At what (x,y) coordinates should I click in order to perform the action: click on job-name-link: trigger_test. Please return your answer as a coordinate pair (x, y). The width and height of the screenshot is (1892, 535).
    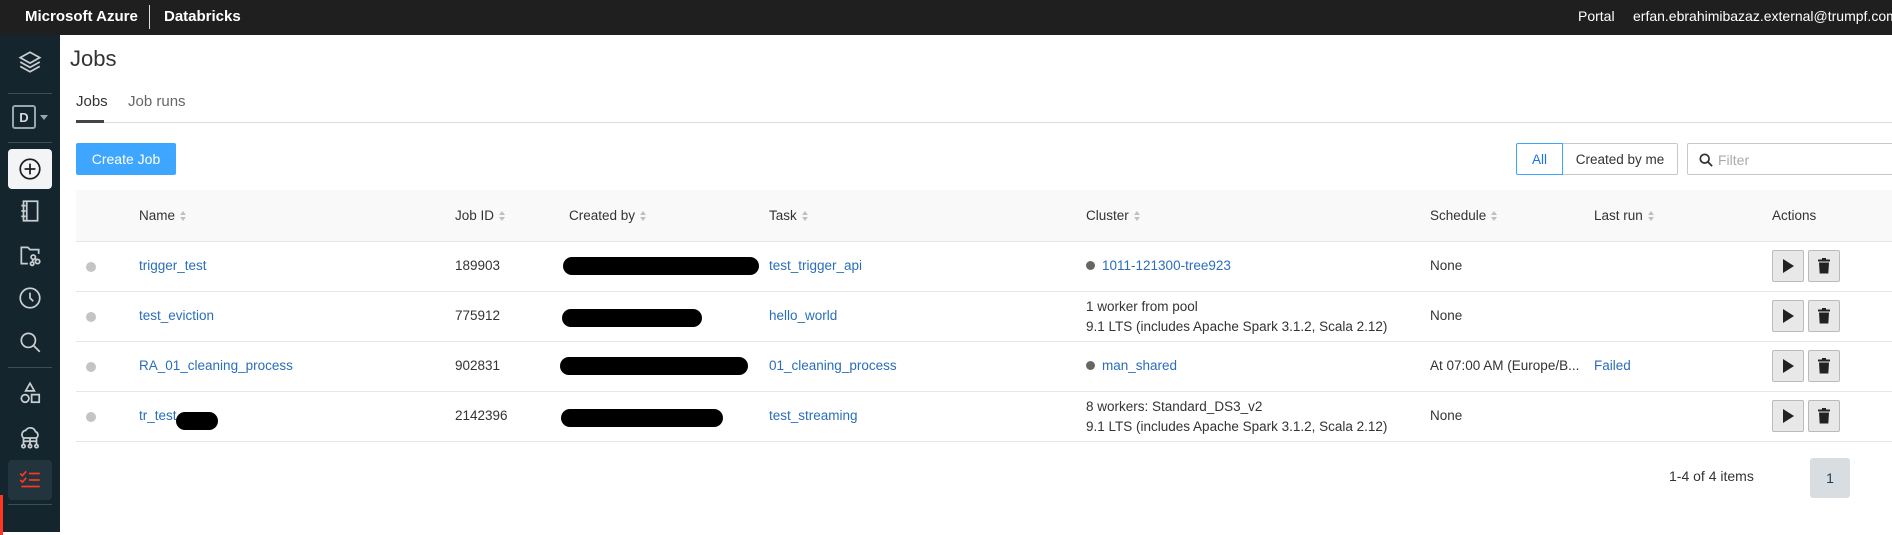
    Looking at the image, I should click on (173, 265).